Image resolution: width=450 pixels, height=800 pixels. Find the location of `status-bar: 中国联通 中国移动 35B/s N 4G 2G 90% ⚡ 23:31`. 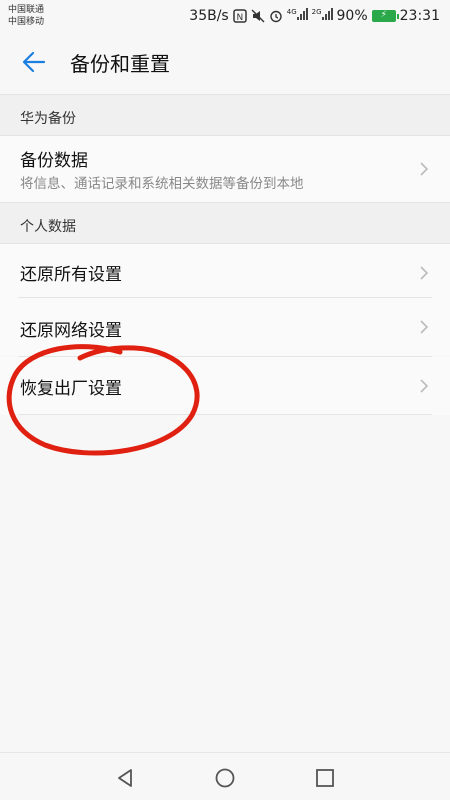

status-bar: 中国联通 中国移动 35B/s N 4G 2G 90% ⚡ 23:31 is located at coordinates (225, 16).